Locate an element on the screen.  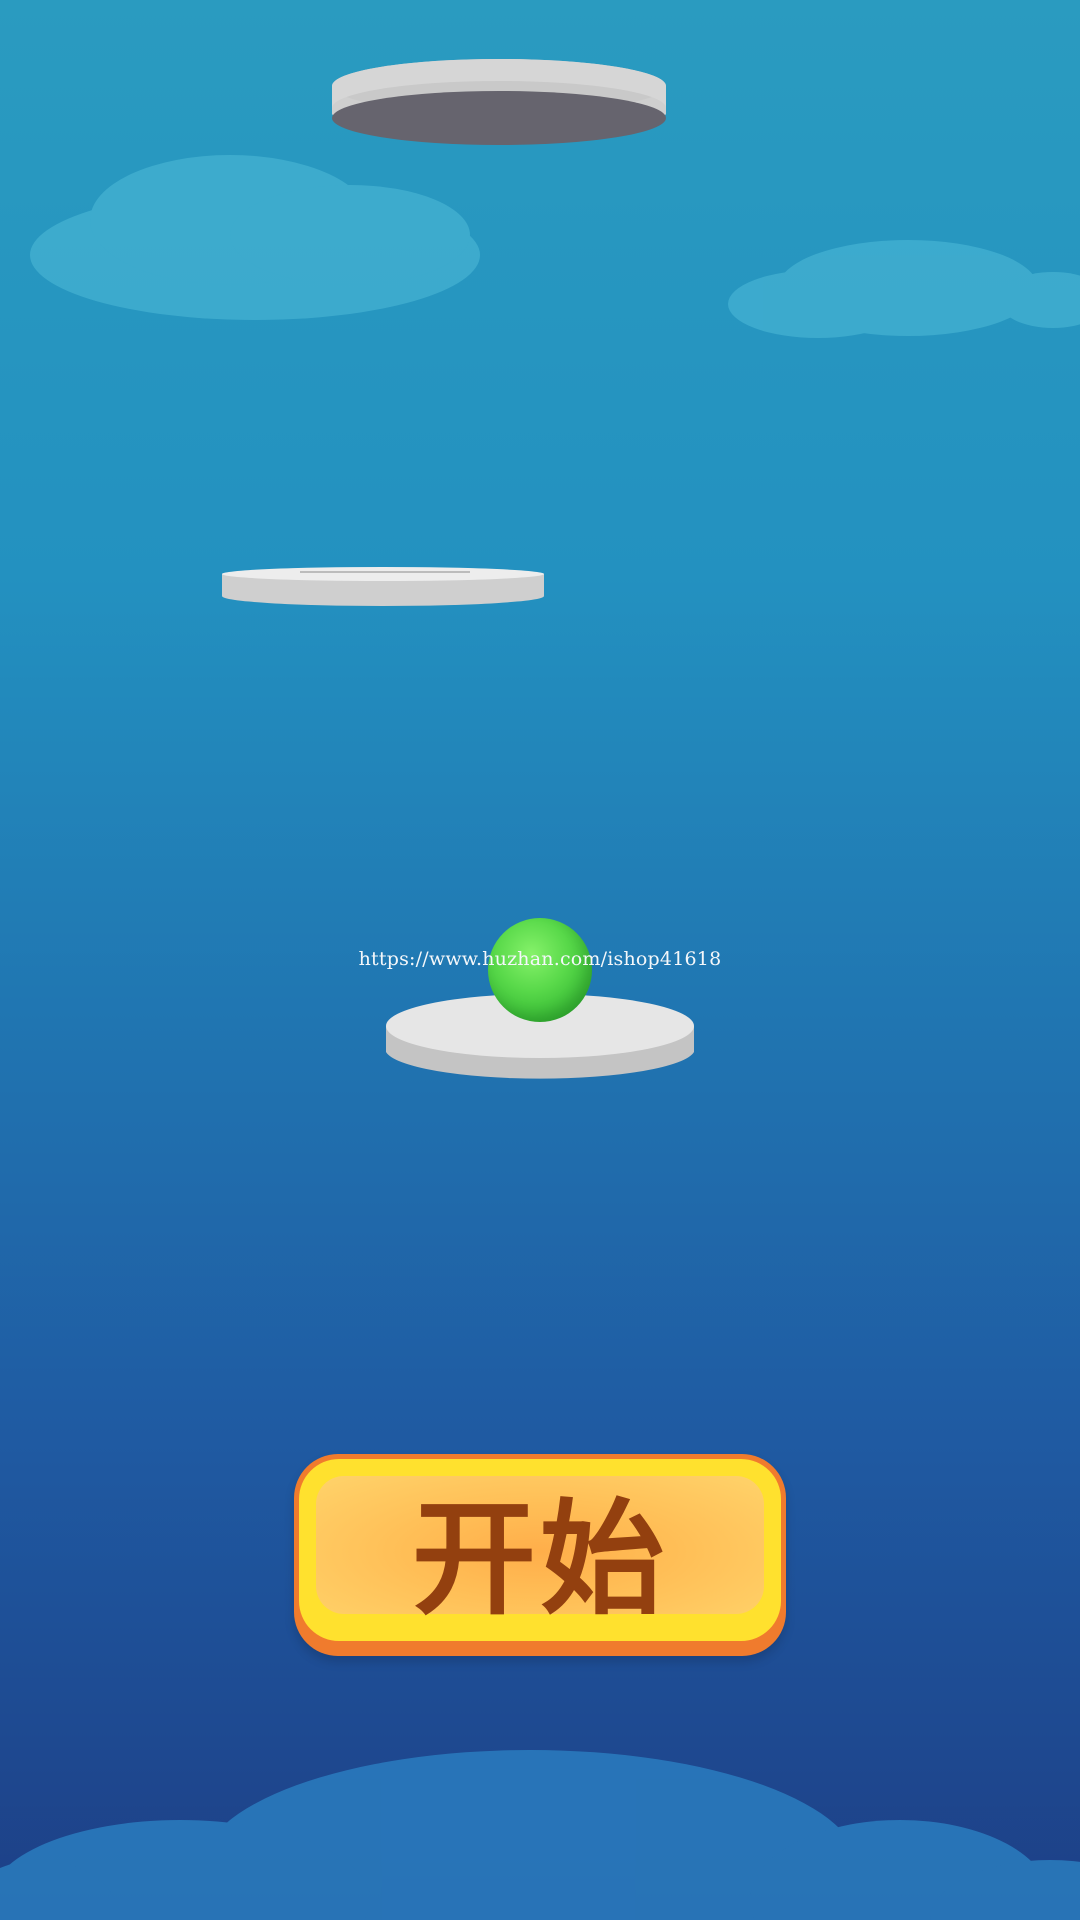
start-button: 开始 is located at coordinates (540, 1555).